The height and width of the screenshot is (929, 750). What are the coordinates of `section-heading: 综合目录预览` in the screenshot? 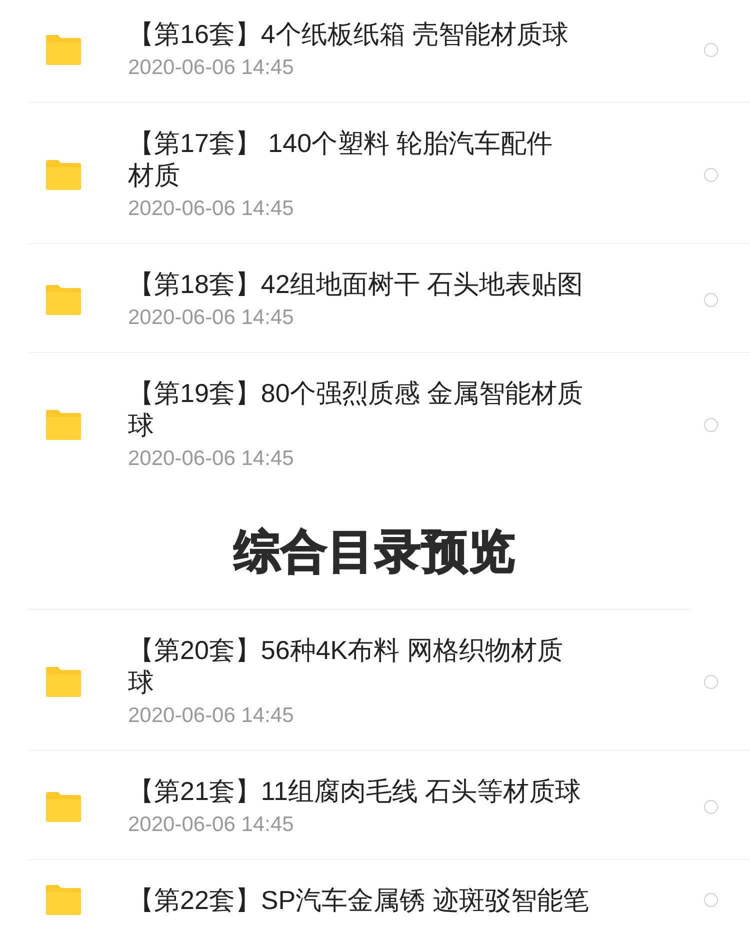 It's located at (375, 551).